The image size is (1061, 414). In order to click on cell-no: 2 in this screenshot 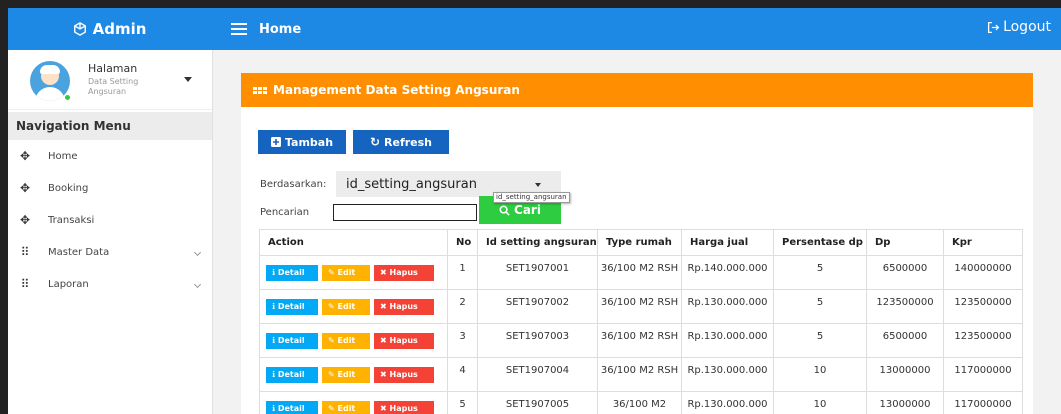, I will do `click(462, 306)`.